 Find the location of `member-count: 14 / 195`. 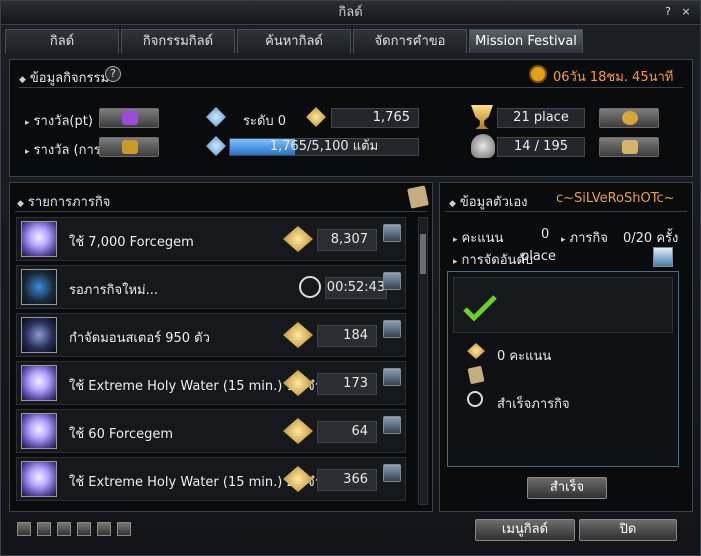

member-count: 14 / 195 is located at coordinates (541, 147).